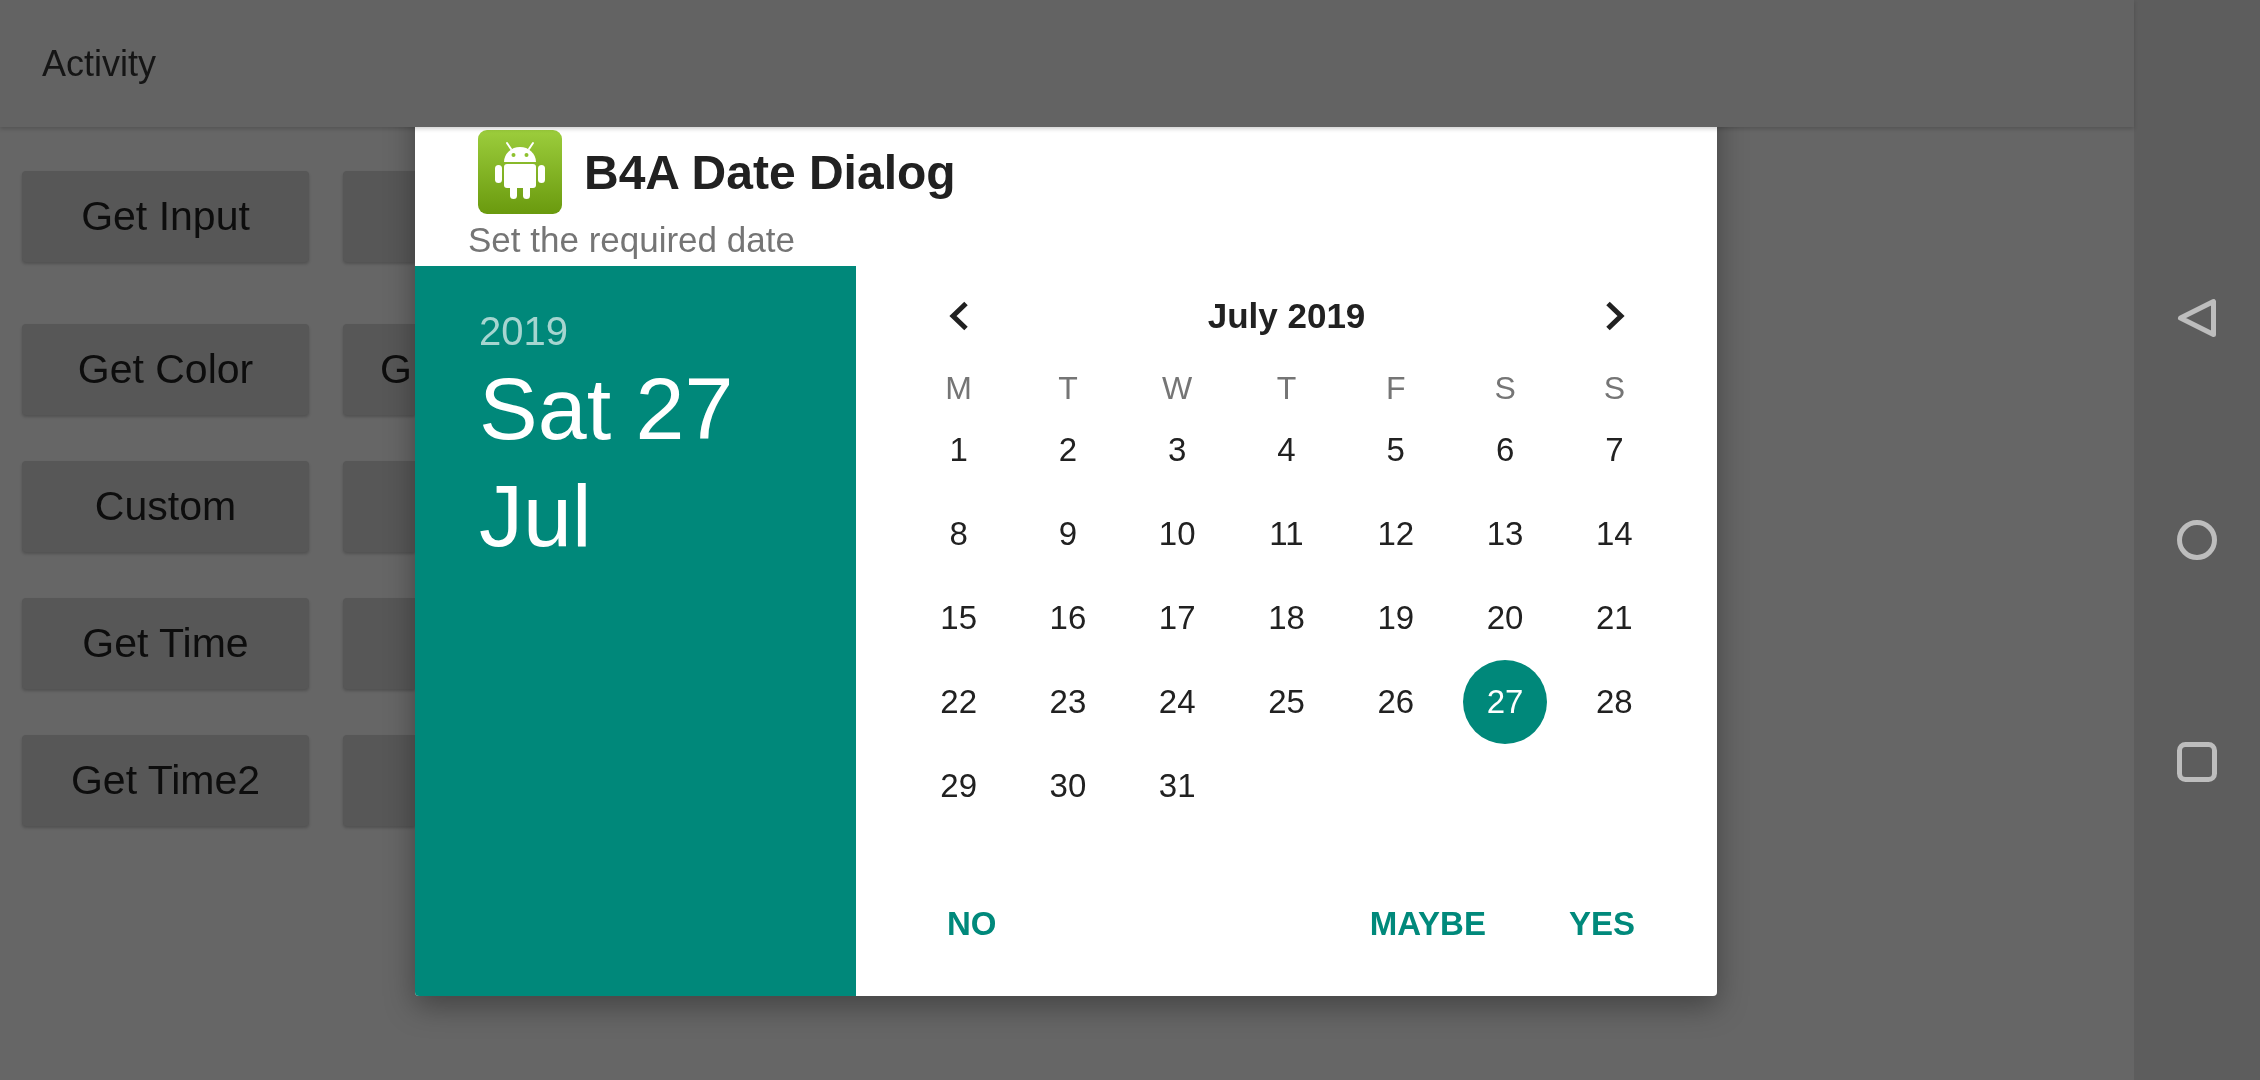  Describe the element at coordinates (1427, 924) in the screenshot. I see `dialog-button: MAYBE` at that location.